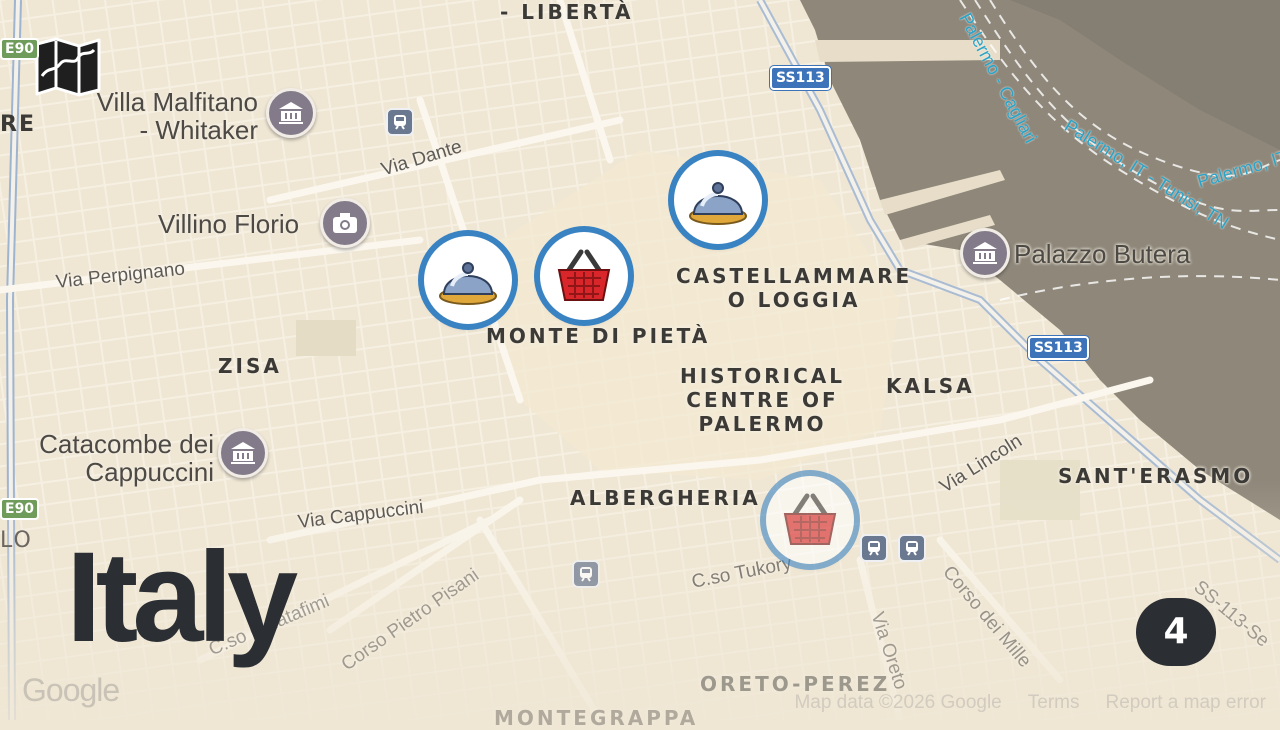 This screenshot has height=730, width=1280. What do you see at coordinates (165, 116) in the screenshot?
I see `poi-villa-malfitano: Villa Malfitano - Whitaker` at bounding box center [165, 116].